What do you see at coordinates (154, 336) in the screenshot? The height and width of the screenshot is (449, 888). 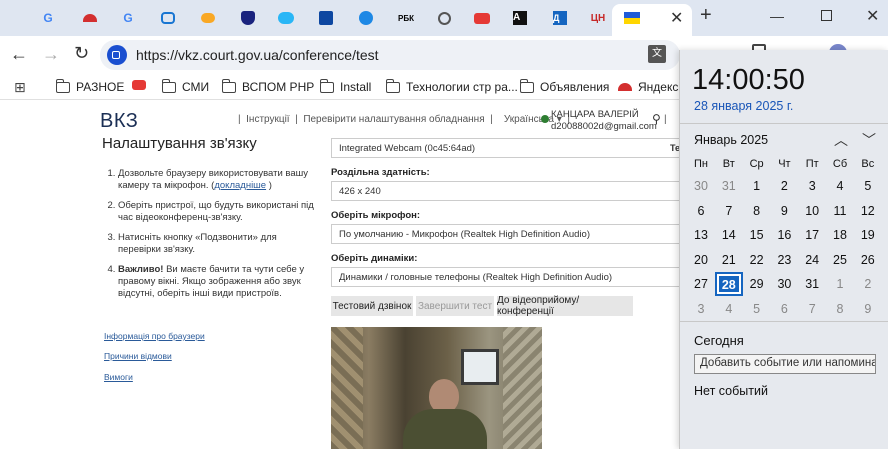 I see `browser-info-link: Інформація про браузери` at bounding box center [154, 336].